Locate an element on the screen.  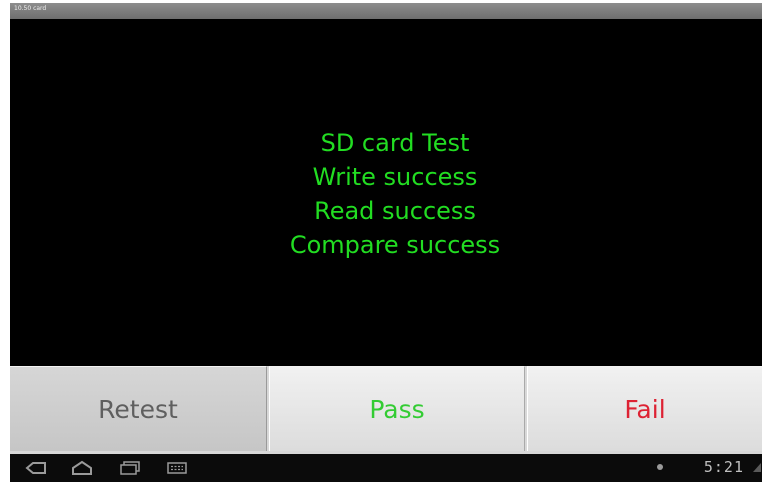
write-status-label: Write success is located at coordinates (395, 177).